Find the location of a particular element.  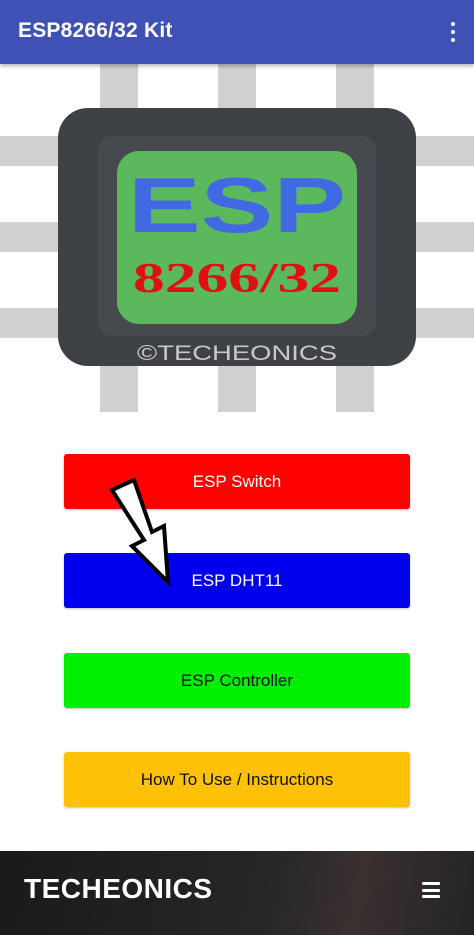

app-title: ESP8266/32 Kit is located at coordinates (95, 30).